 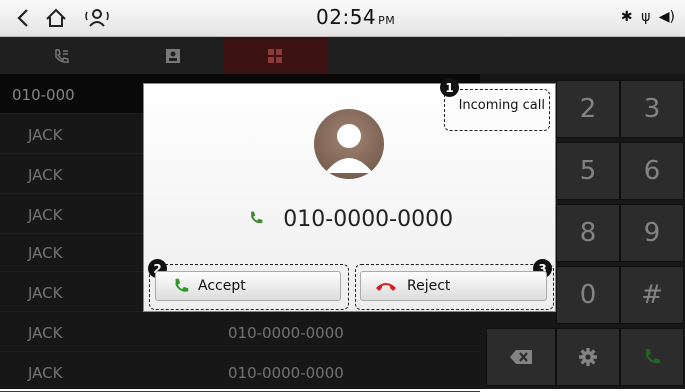 I want to click on home-icon, so click(x=56, y=20).